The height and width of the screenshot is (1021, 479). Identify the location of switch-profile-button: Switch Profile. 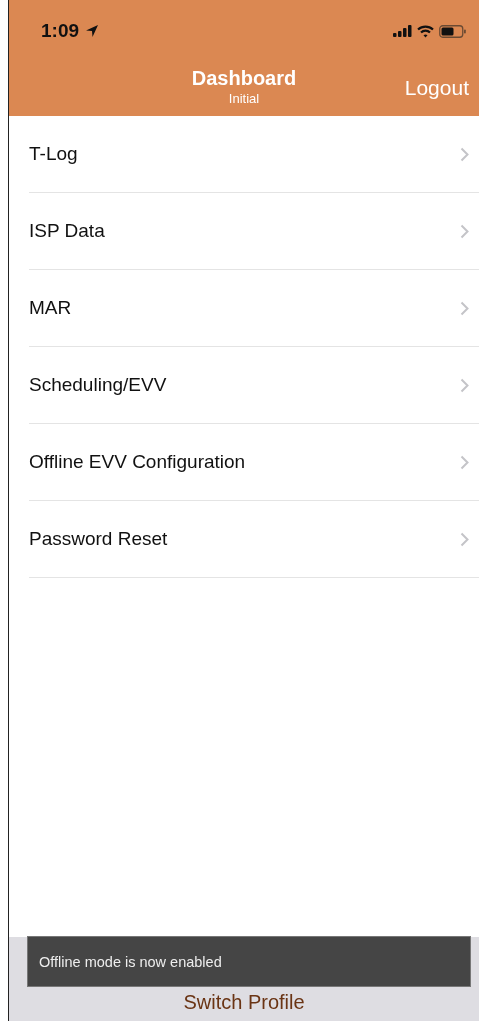
(244, 1002).